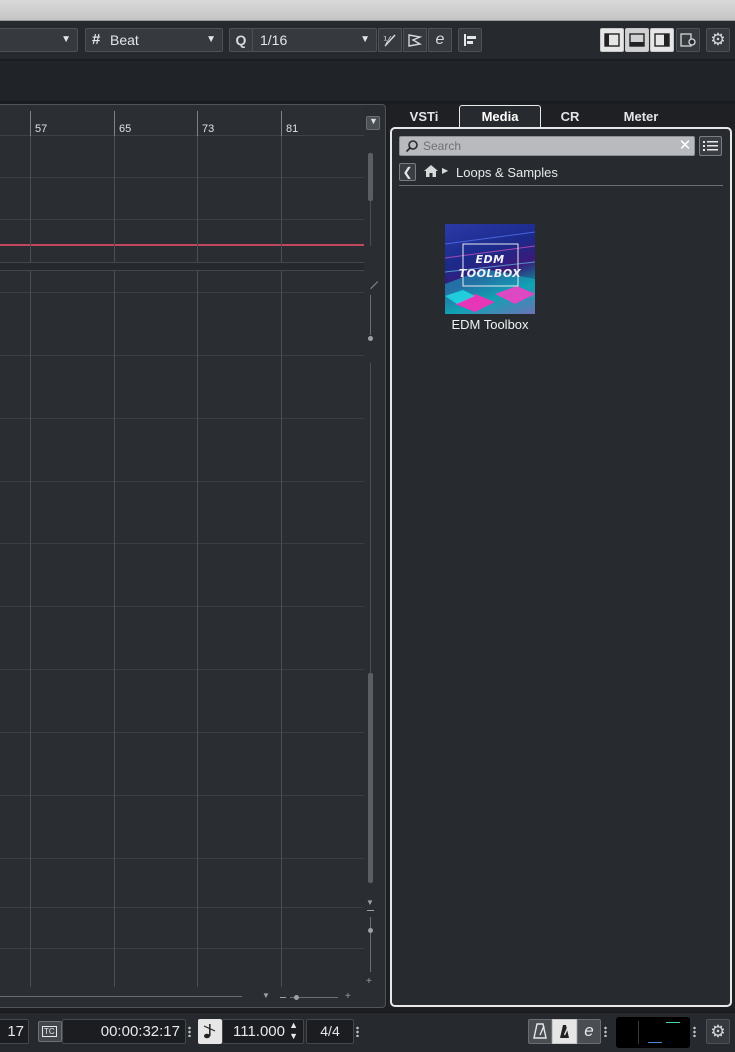  I want to click on transport-settings-button: ⚙, so click(718, 1031).